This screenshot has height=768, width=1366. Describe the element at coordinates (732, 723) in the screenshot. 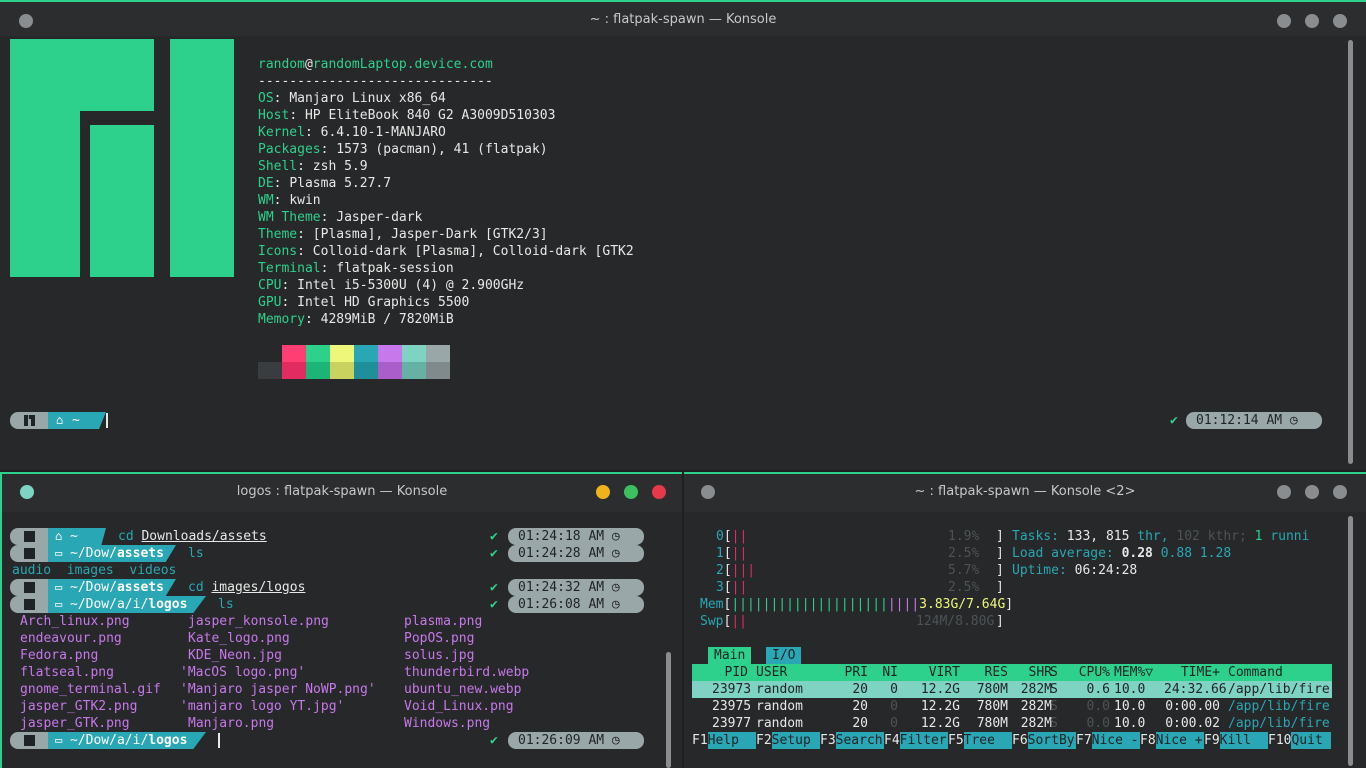

I see `cell: 23977` at that location.